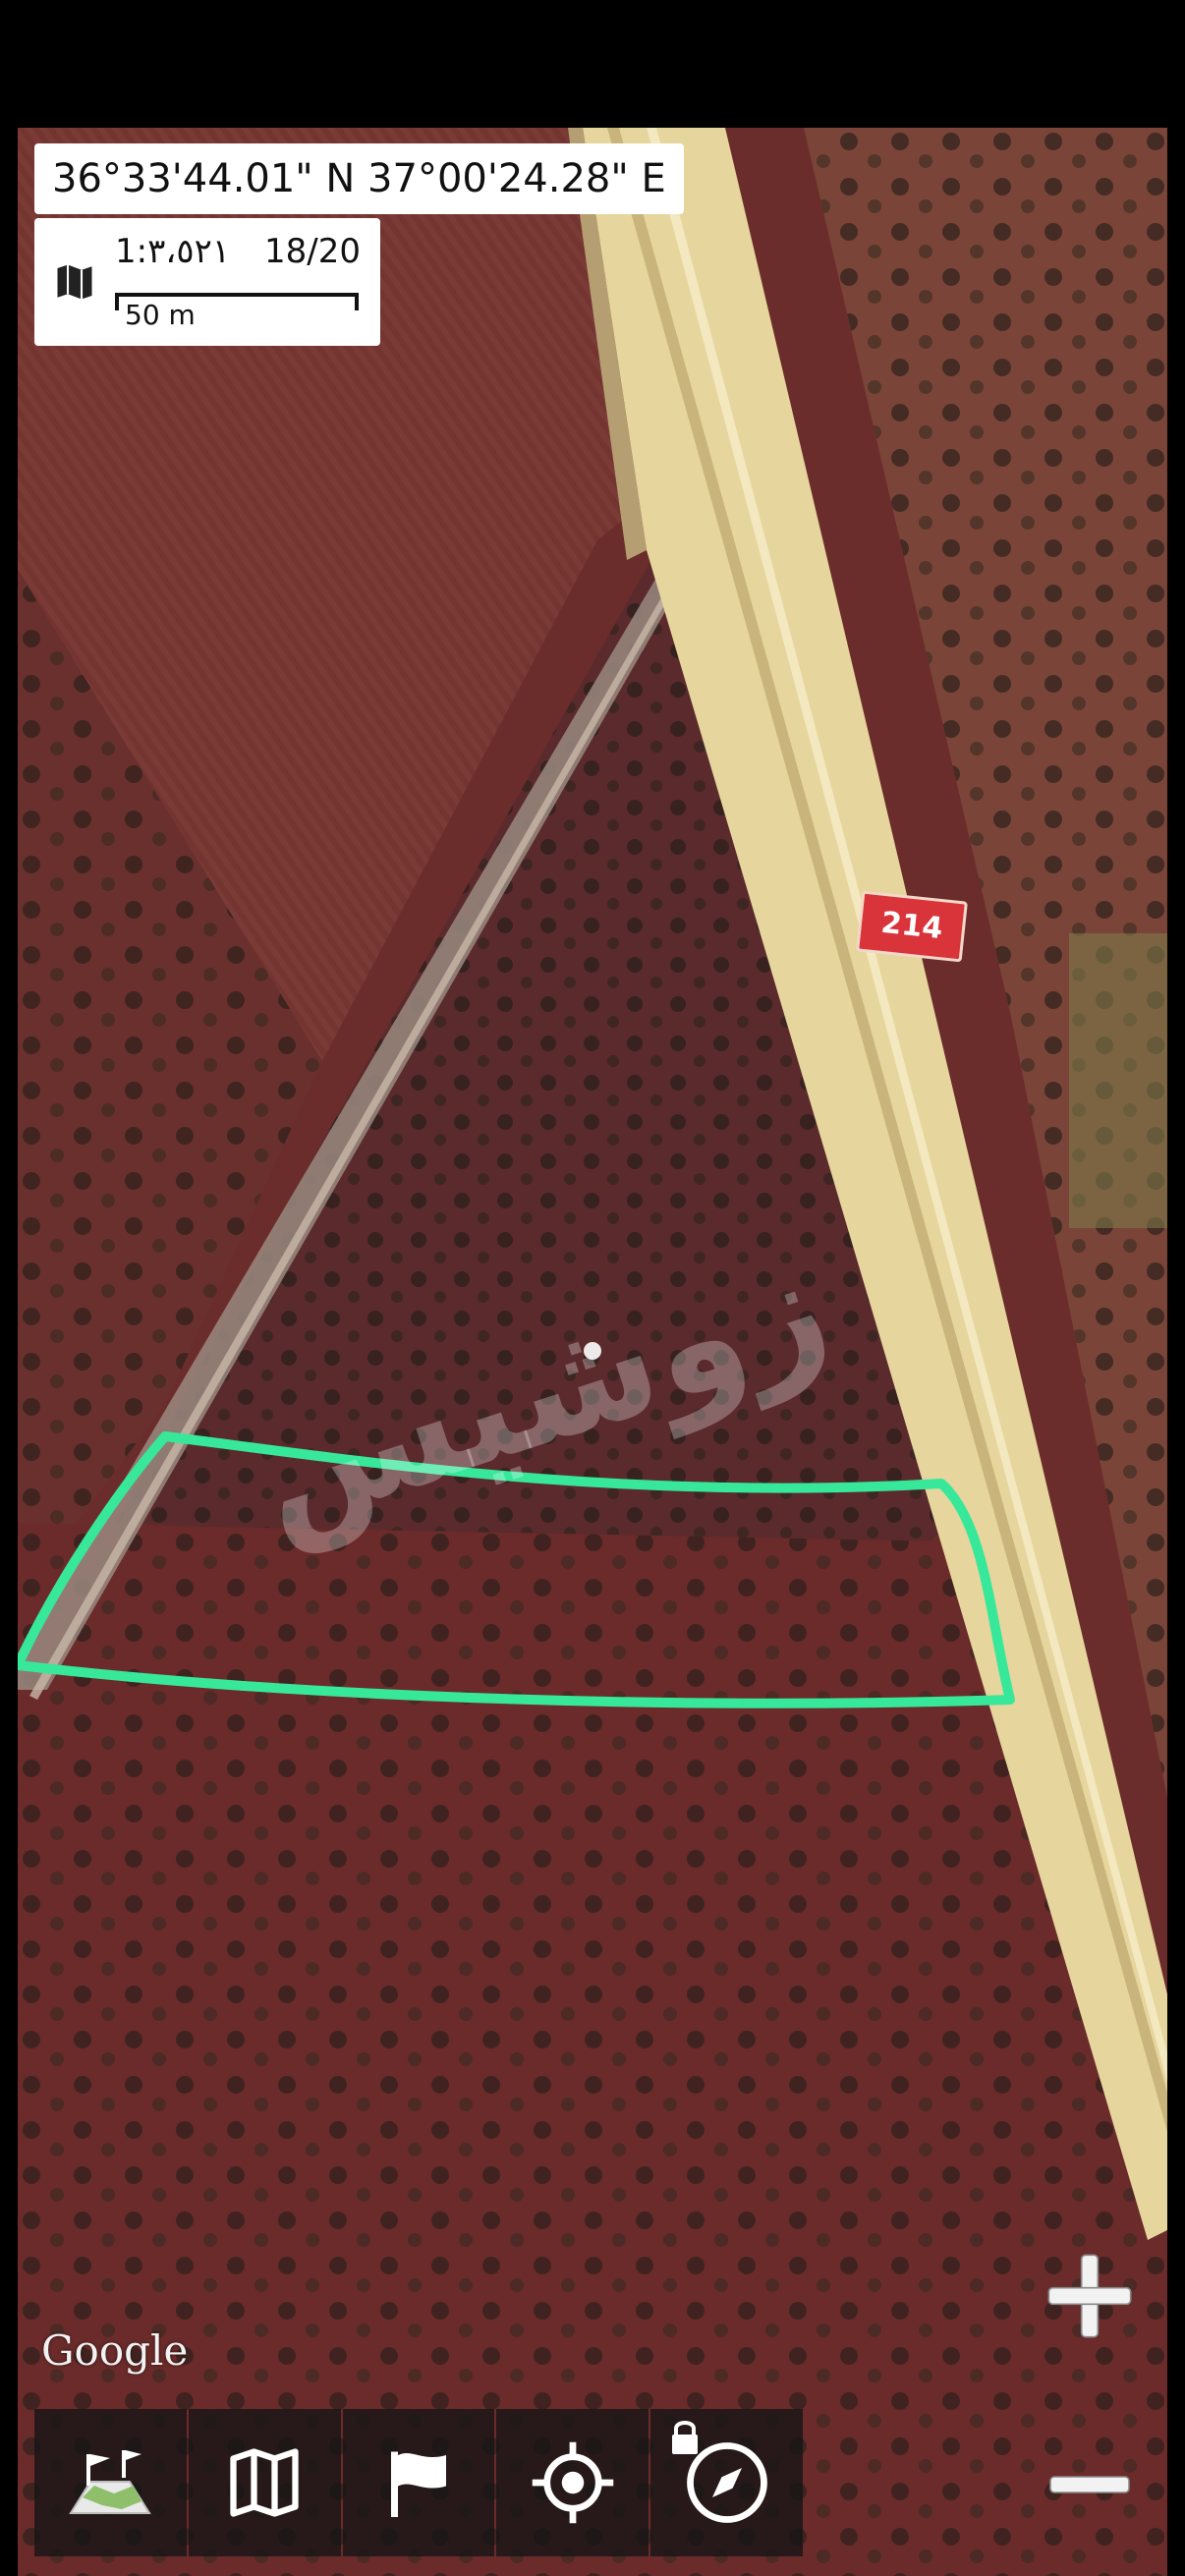 This screenshot has width=1185, height=2576. I want to click on minus-icon, so click(1089, 2484).